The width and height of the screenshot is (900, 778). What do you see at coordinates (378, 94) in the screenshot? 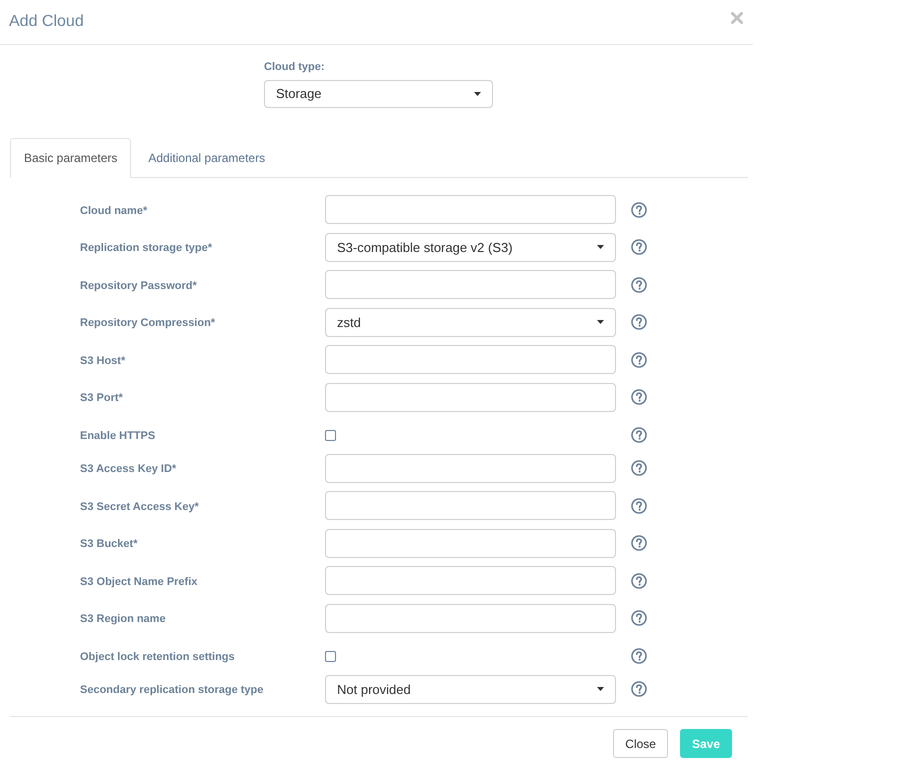
I see `select-dropdown: Storage` at bounding box center [378, 94].